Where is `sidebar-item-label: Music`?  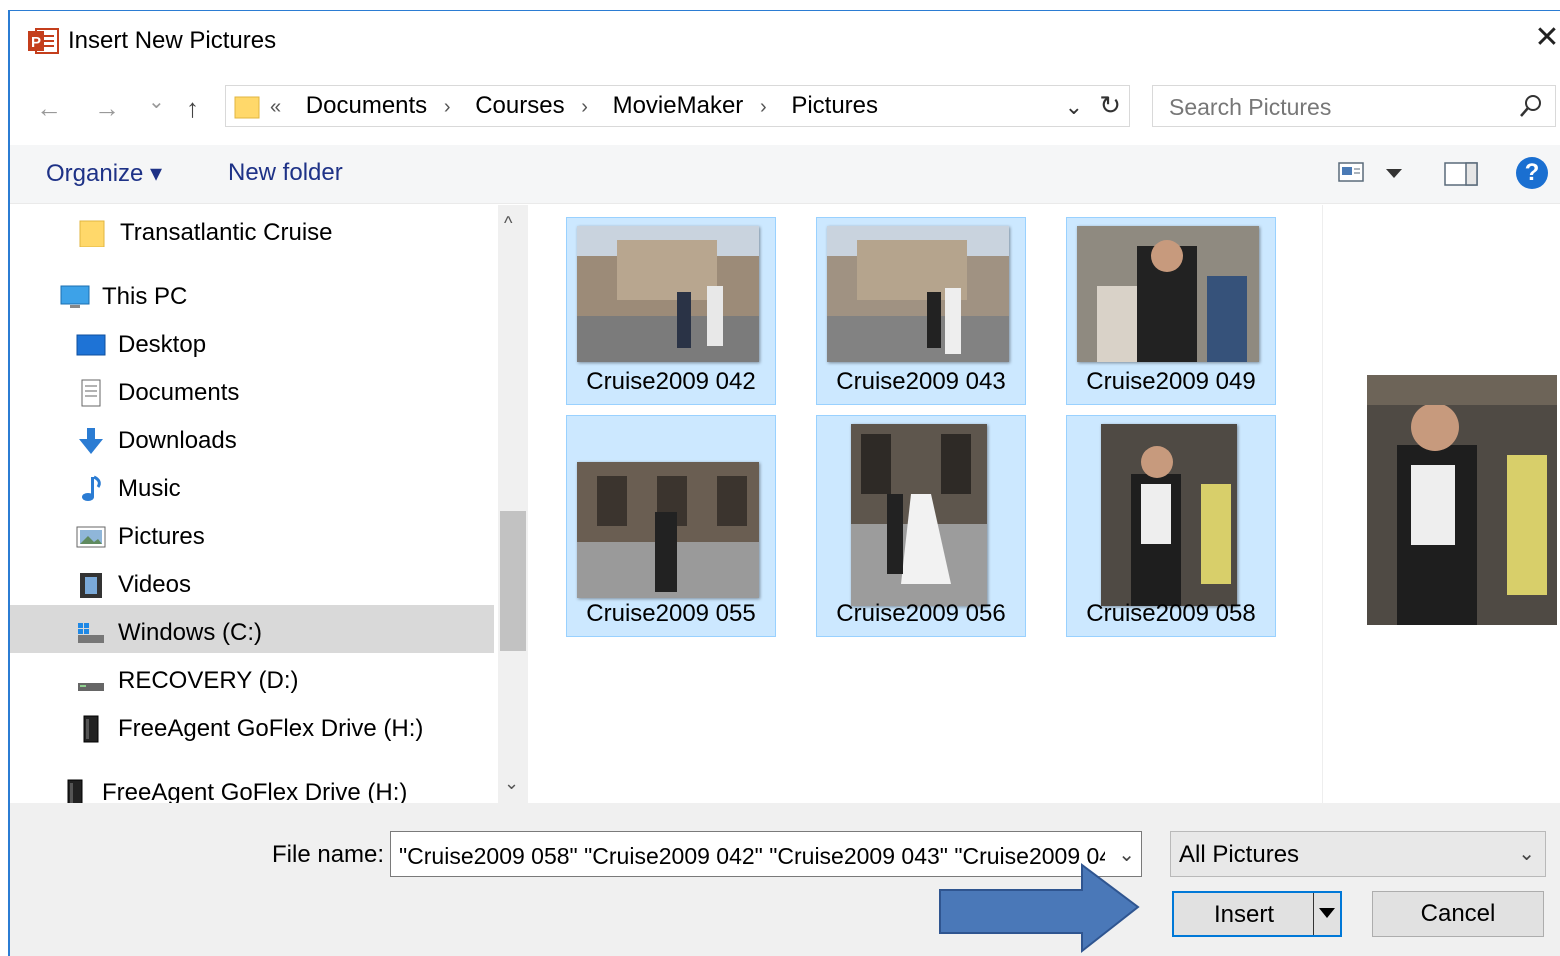 sidebar-item-label: Music is located at coordinates (149, 488).